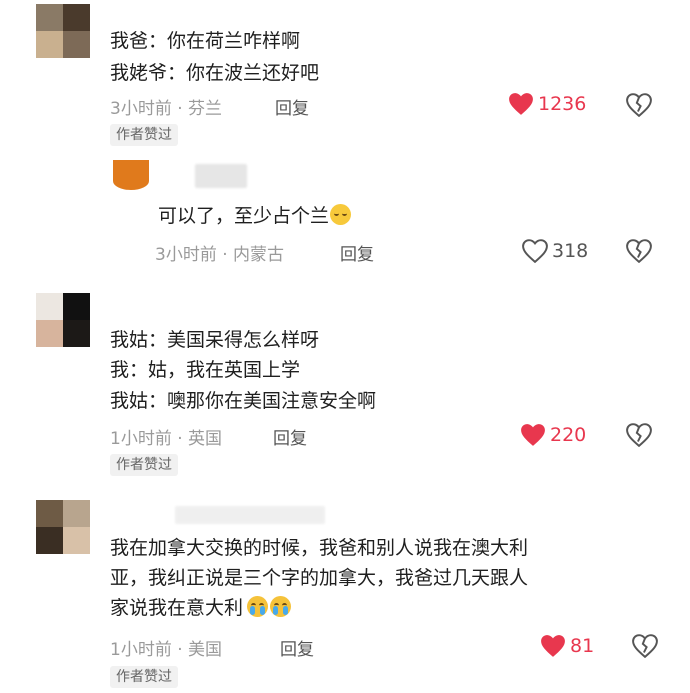  What do you see at coordinates (205, 370) in the screenshot?
I see `comment-text: 我：姑，我在英国上学` at bounding box center [205, 370].